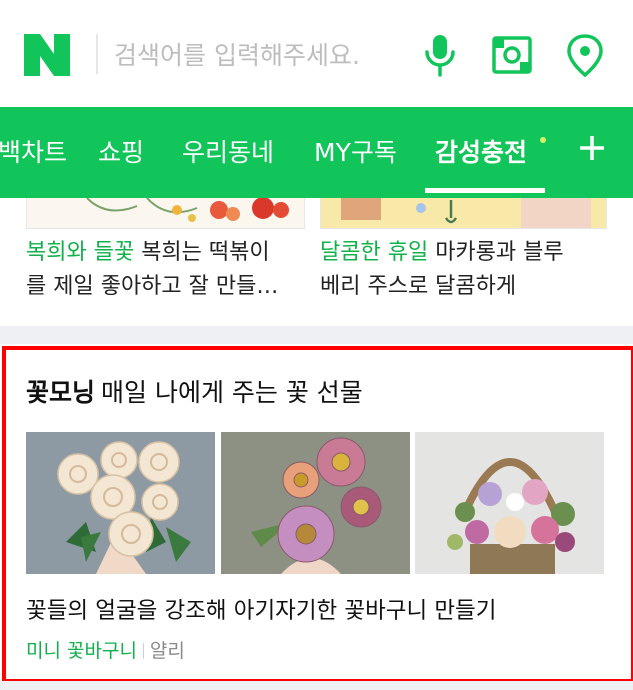 The image size is (633, 690). Describe the element at coordinates (143, 651) in the screenshot. I see `meta-separator` at that location.